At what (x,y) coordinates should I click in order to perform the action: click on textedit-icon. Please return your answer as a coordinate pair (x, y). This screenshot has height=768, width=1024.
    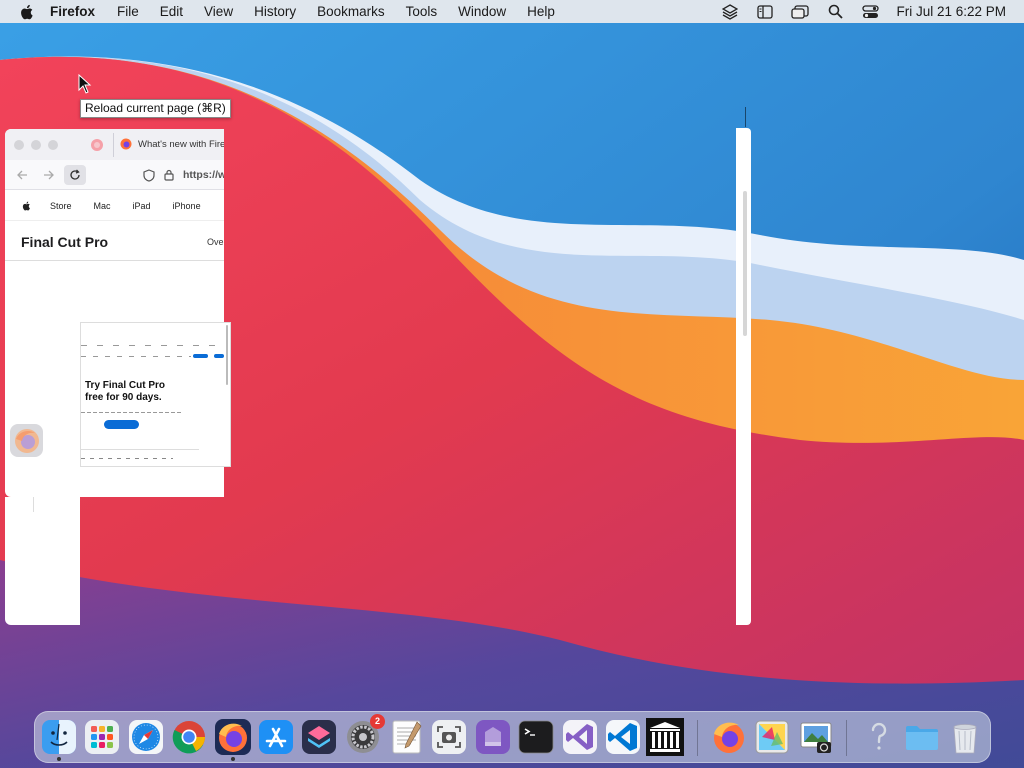
    Looking at the image, I should click on (407, 737).